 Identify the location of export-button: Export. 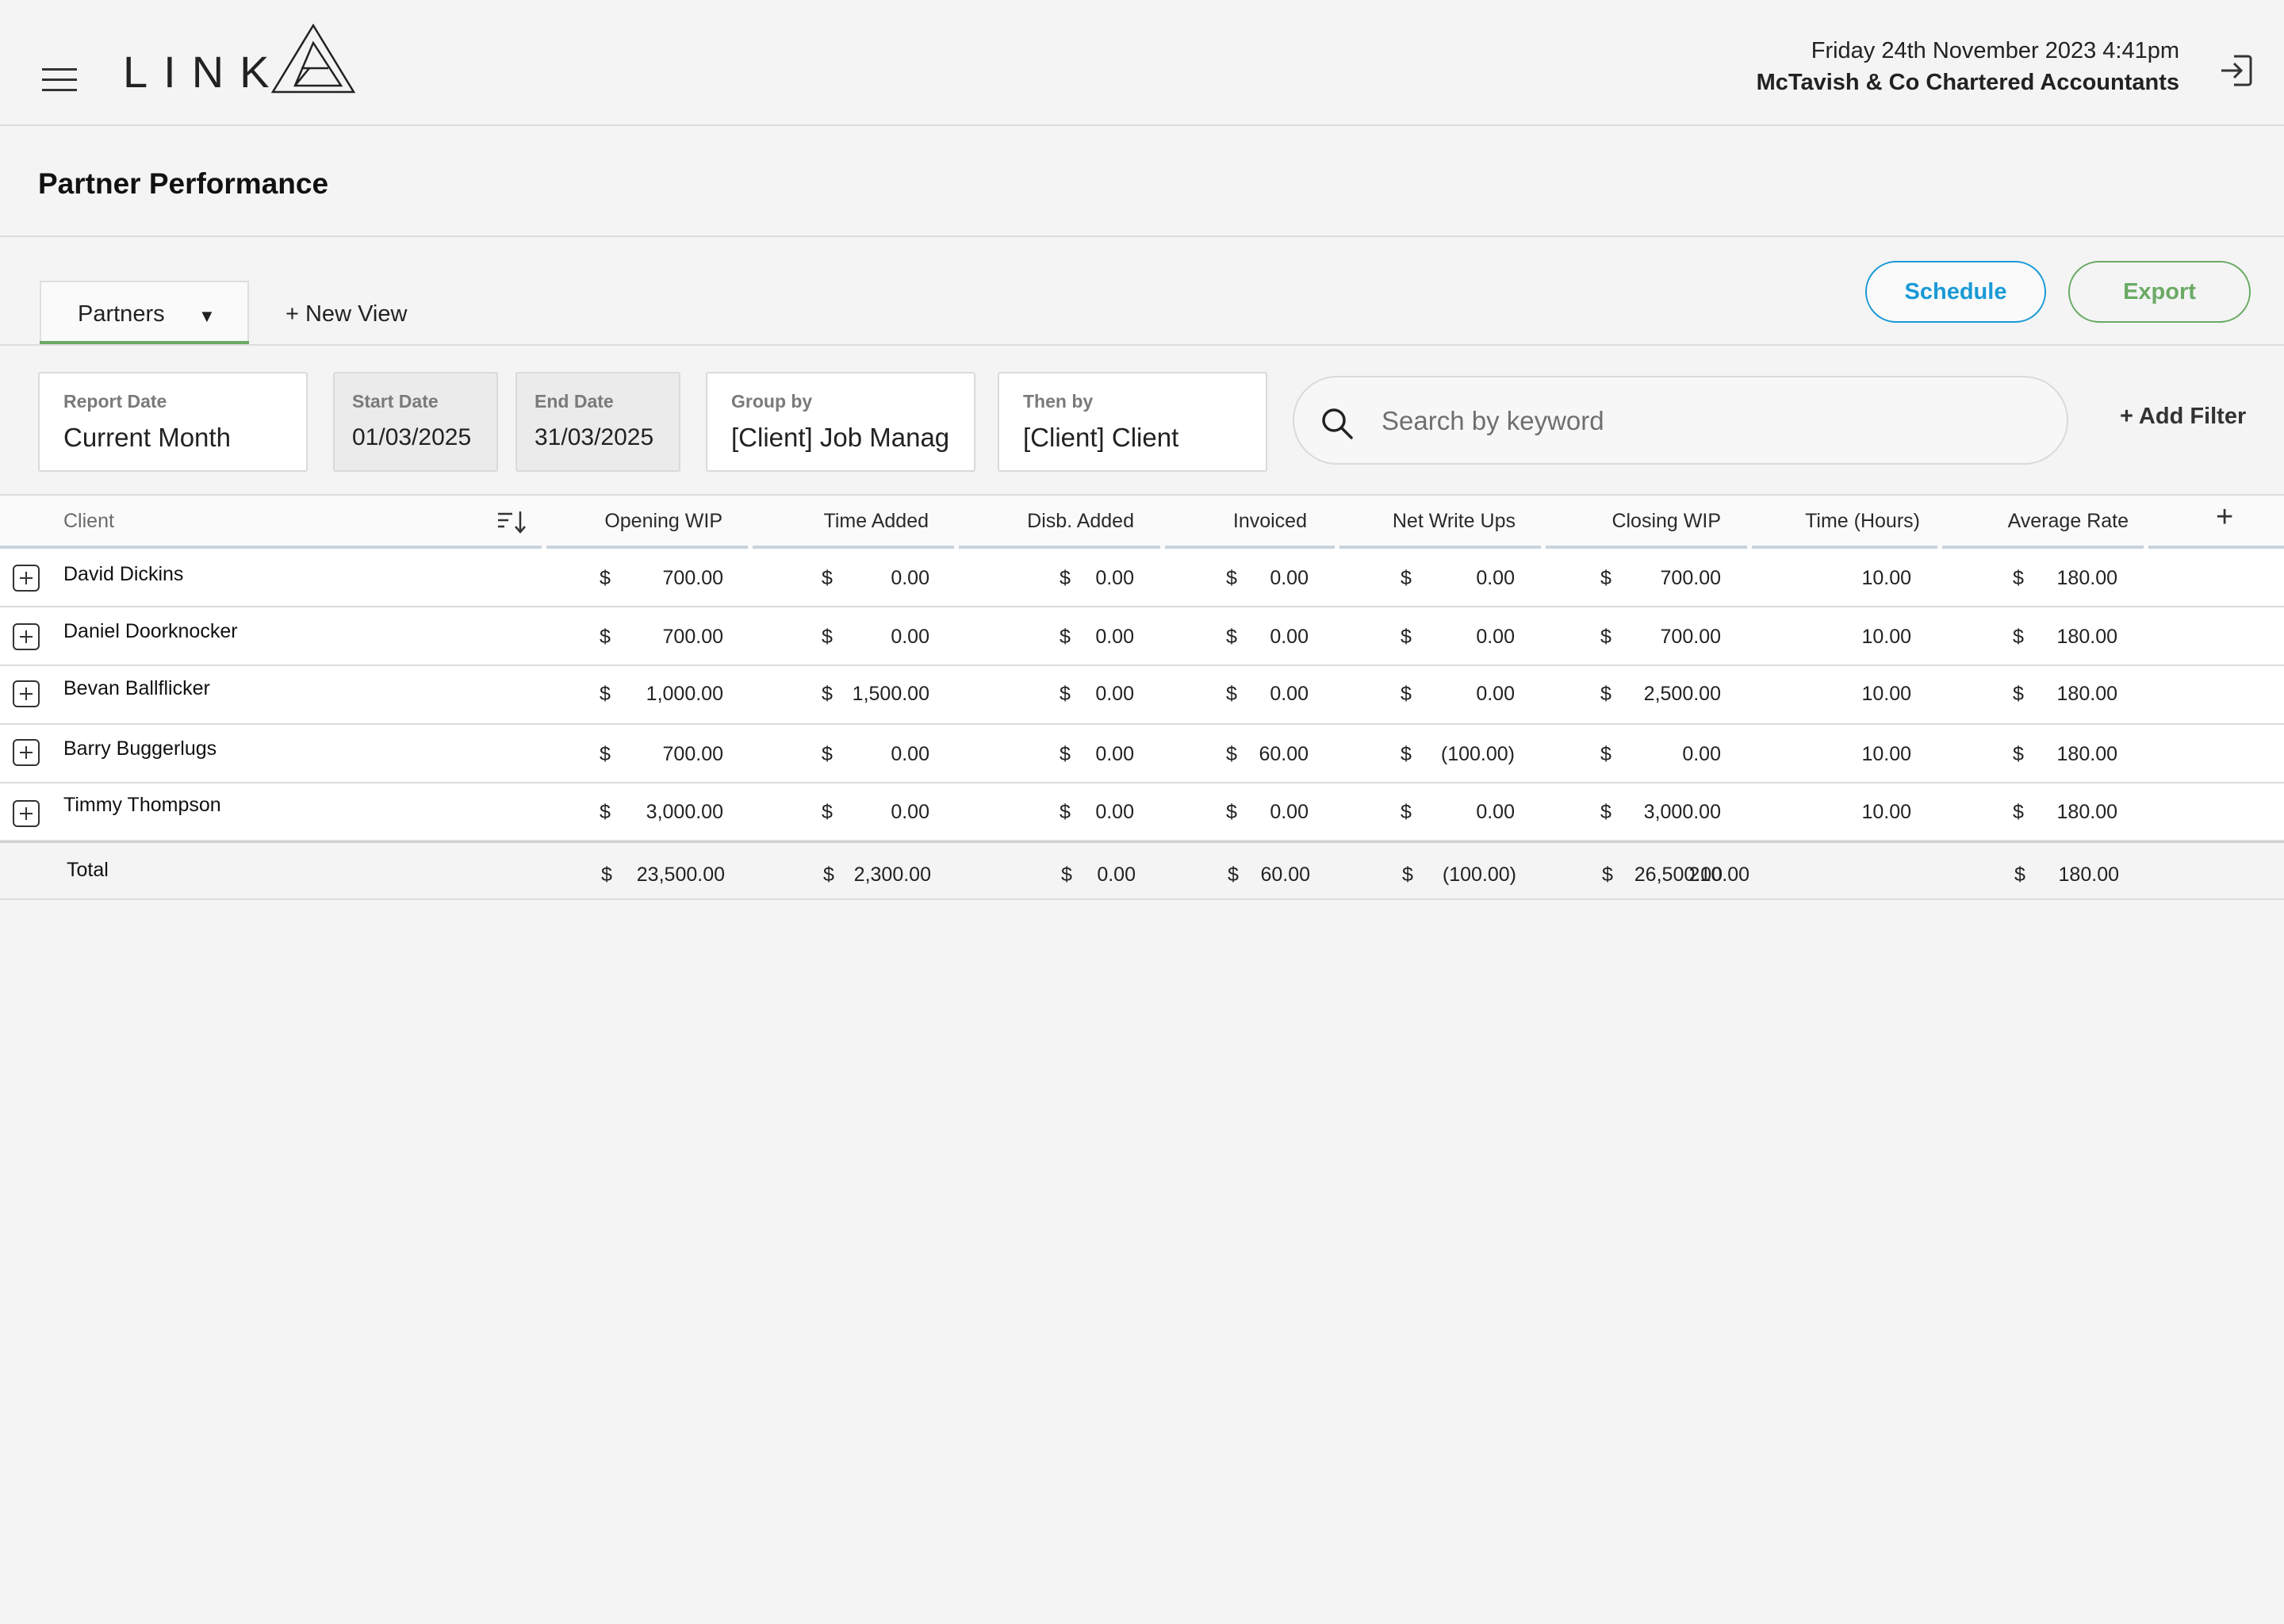
(2159, 292).